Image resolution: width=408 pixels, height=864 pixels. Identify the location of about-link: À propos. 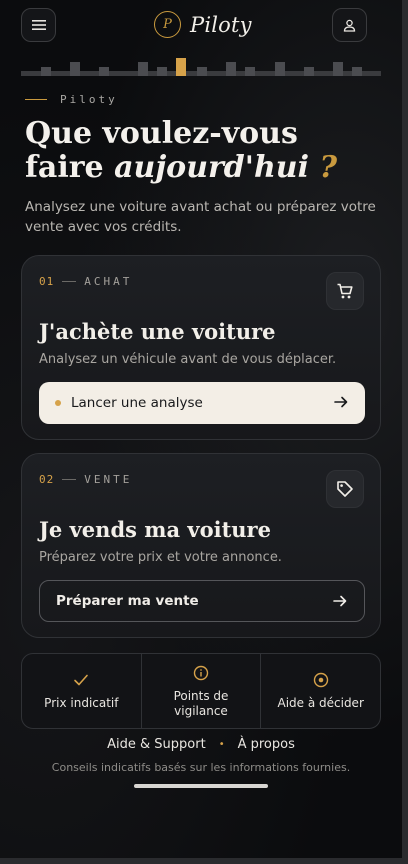
(266, 744).